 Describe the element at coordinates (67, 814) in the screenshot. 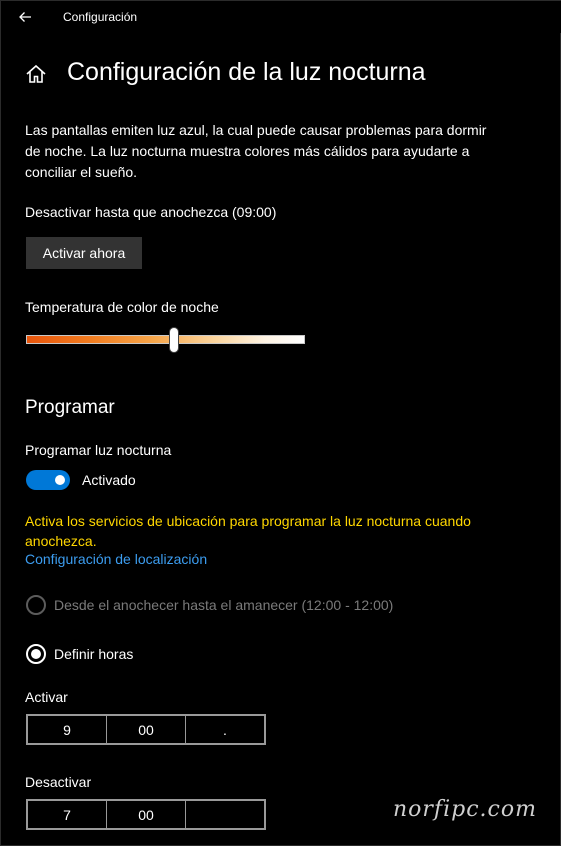

I see `turn-off-hour: 7` at that location.